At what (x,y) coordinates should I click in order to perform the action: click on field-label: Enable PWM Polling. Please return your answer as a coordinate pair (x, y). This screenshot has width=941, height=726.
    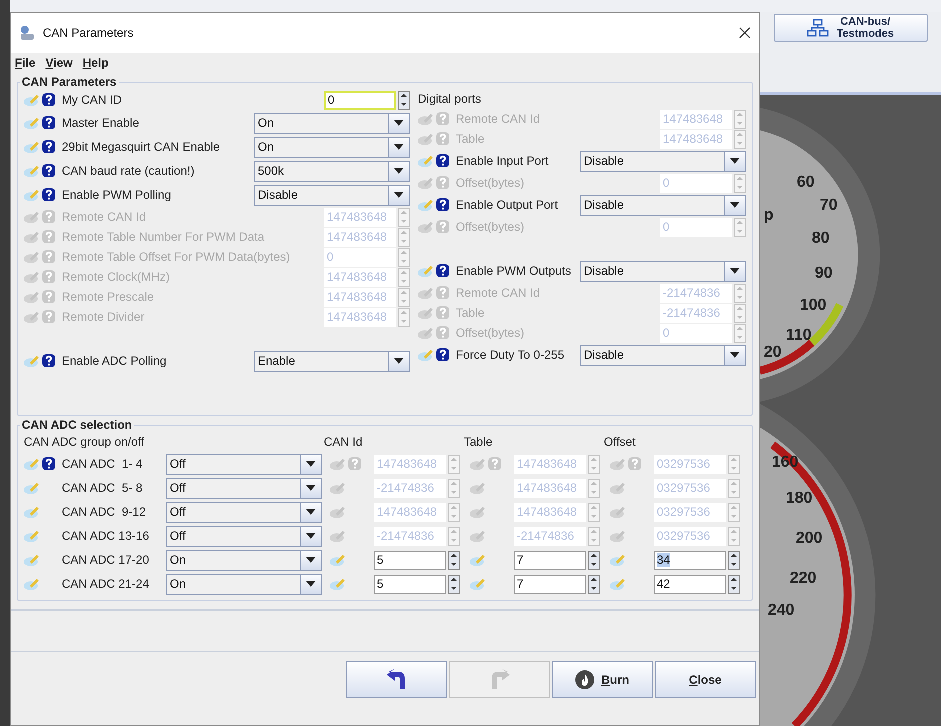
    Looking at the image, I should click on (117, 195).